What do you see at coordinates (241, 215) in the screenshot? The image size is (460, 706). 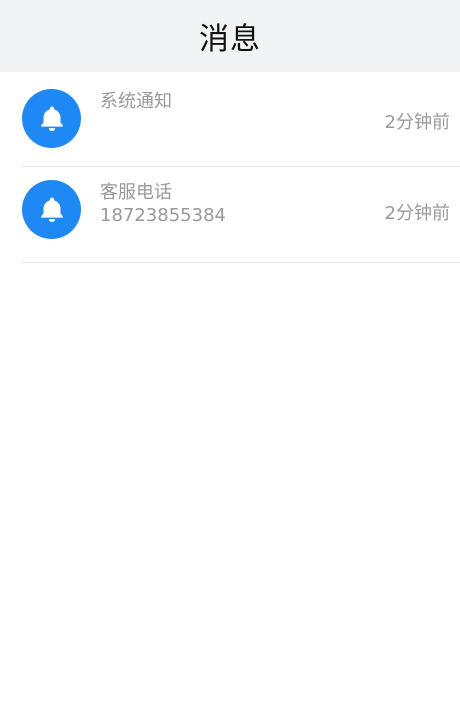 I see `message-item-customer-service: 客服电话 18723855384 2分钟前` at bounding box center [241, 215].